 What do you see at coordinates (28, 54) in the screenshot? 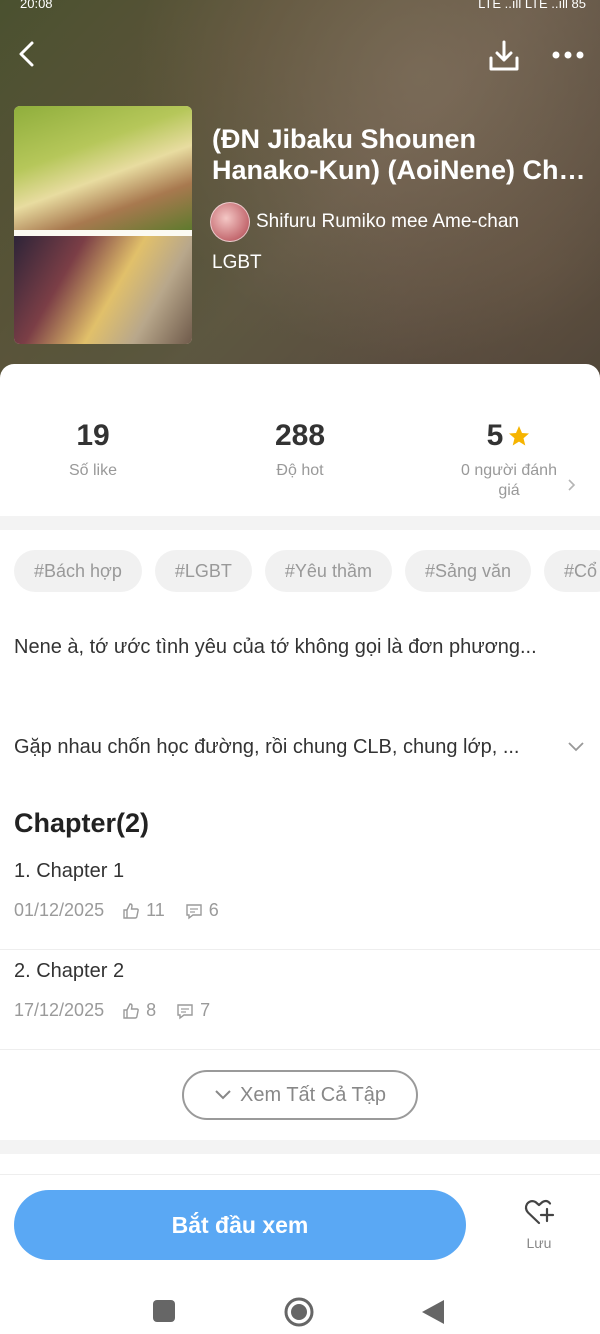
I see `back-icon` at bounding box center [28, 54].